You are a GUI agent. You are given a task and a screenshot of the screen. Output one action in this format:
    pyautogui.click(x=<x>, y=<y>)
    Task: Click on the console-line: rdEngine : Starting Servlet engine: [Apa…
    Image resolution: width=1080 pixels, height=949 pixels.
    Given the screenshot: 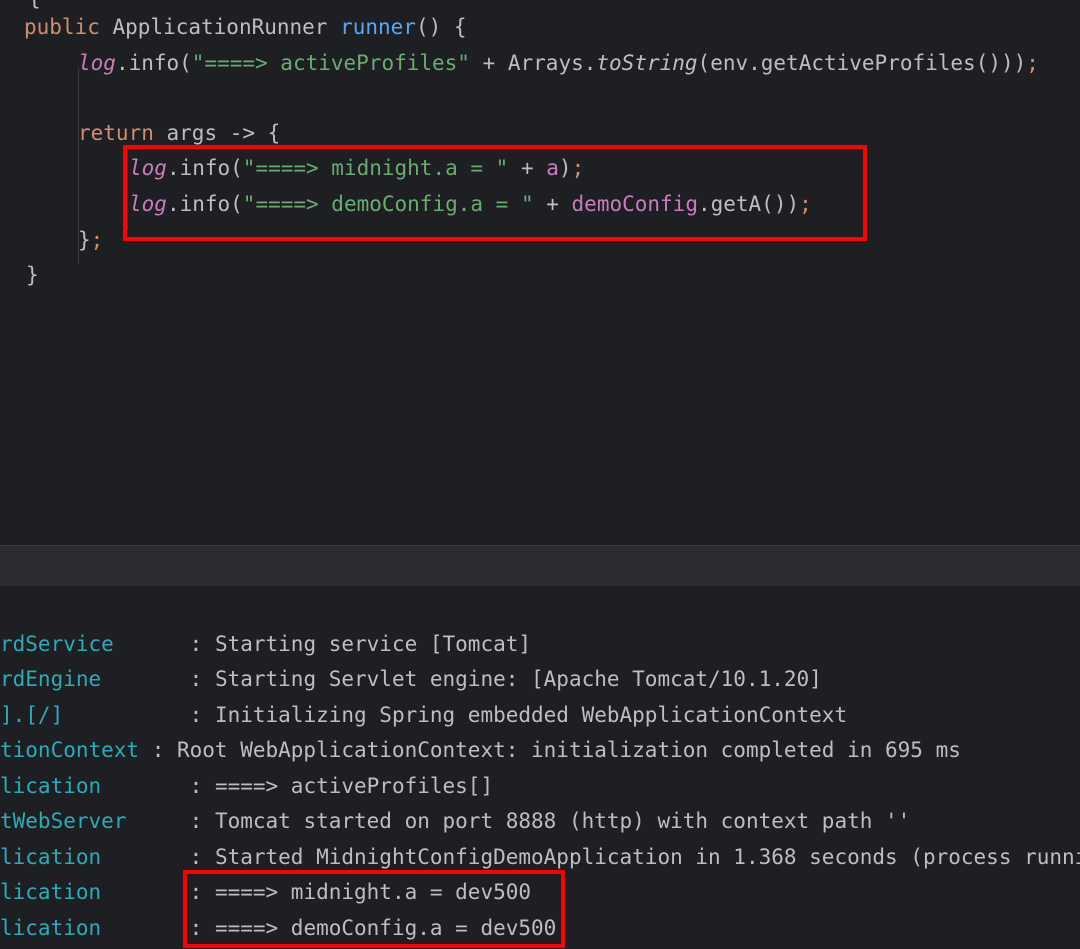 What is the action you would take?
    pyautogui.click(x=411, y=679)
    